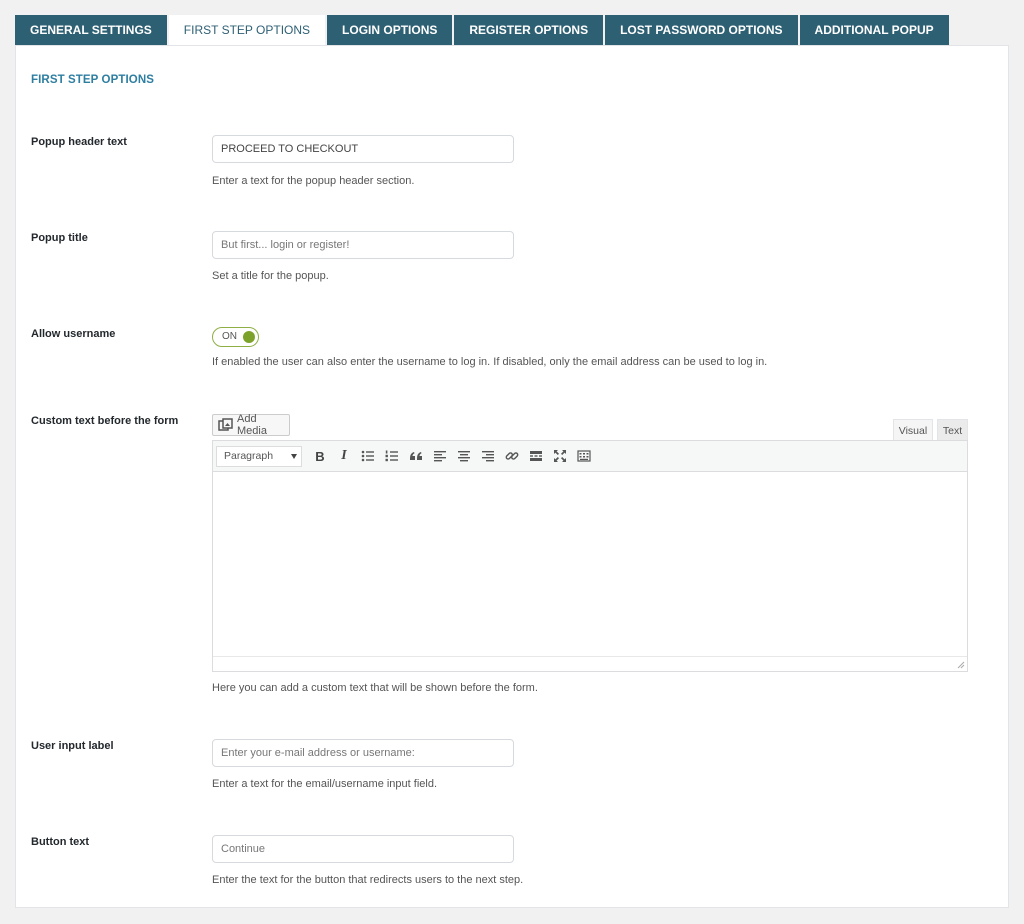  I want to click on align-center-icon, so click(464, 456).